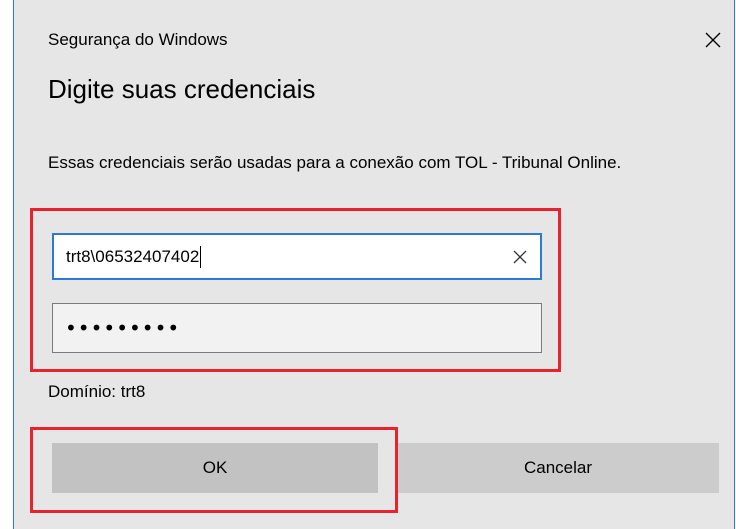  I want to click on domain-label: Domínio: trt8, so click(97, 391).